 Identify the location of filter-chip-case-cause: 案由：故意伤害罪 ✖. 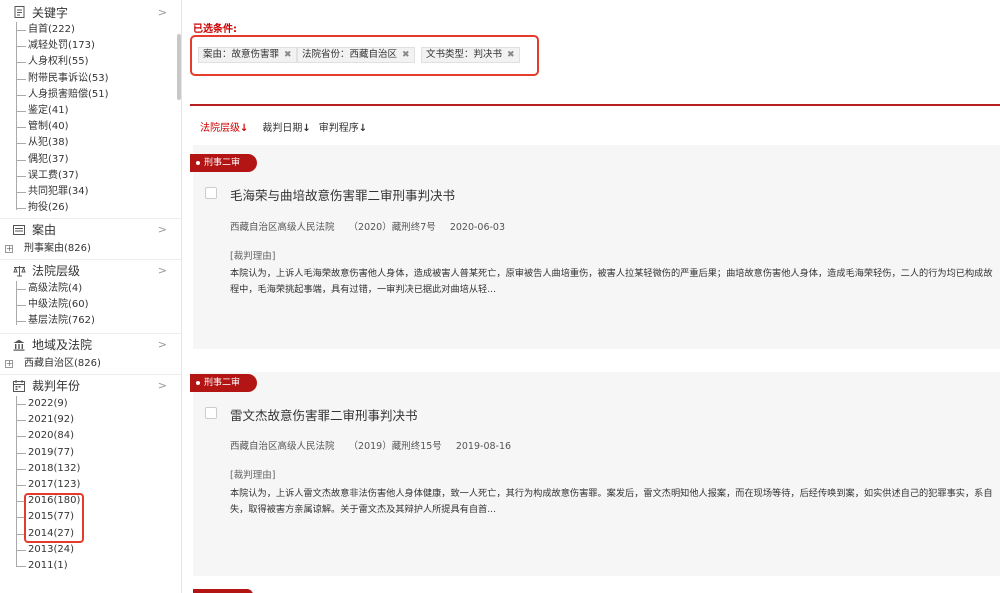
(247, 55).